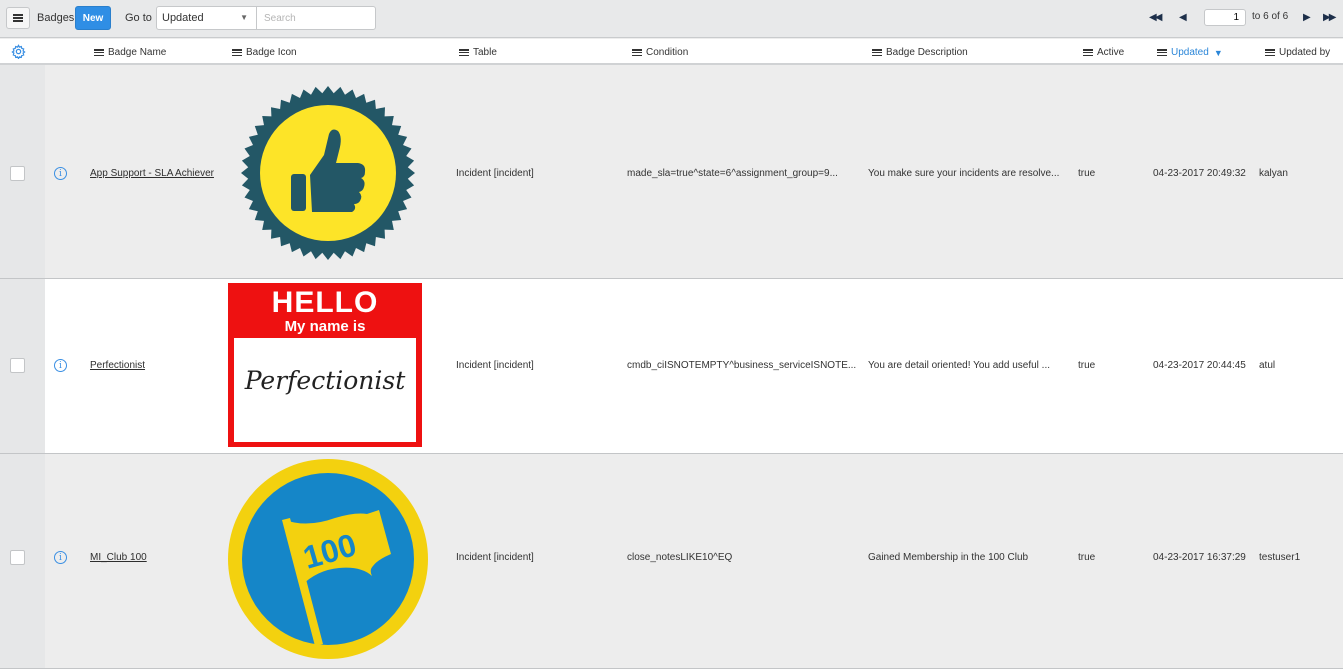 The image size is (1343, 669). What do you see at coordinates (1329, 17) in the screenshot?
I see `last-page-icon: ▶▶` at bounding box center [1329, 17].